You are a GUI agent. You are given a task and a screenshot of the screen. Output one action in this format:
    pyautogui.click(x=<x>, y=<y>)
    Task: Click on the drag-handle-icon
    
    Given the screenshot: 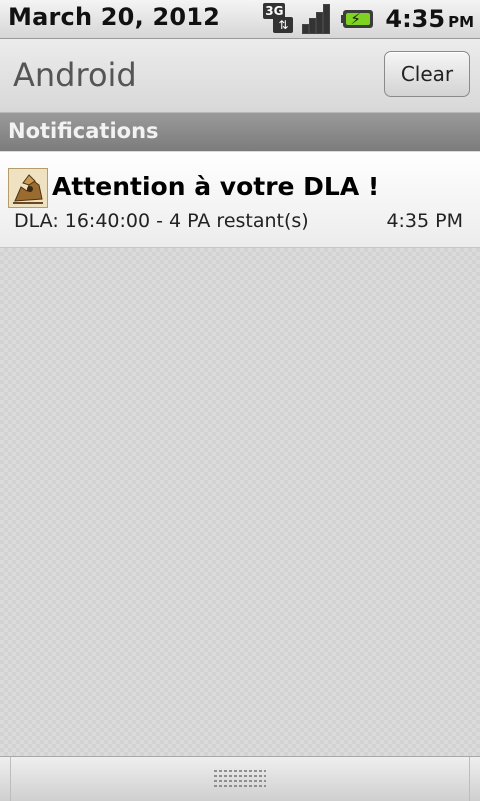 What is the action you would take?
    pyautogui.click(x=240, y=779)
    